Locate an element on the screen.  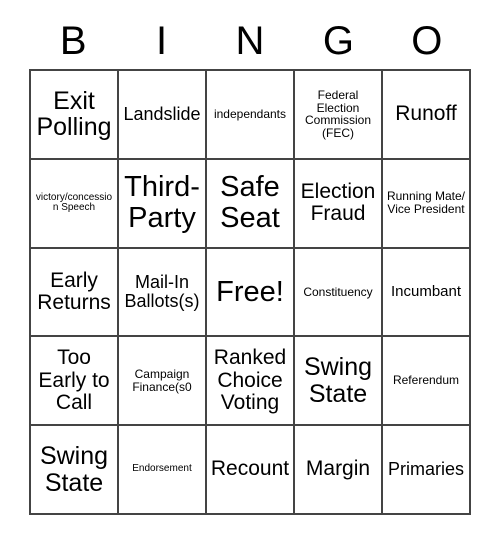
bingo-cell-label: Third-Party is located at coordinates (162, 203).